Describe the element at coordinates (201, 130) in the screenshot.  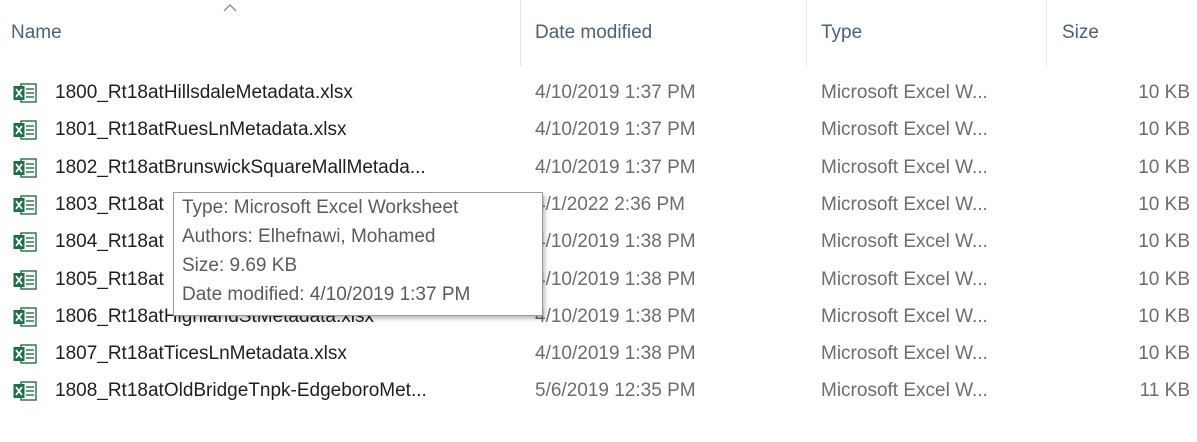
I see `file-name: 1801_Rt18atRuesLnMetadata.xlsx` at that location.